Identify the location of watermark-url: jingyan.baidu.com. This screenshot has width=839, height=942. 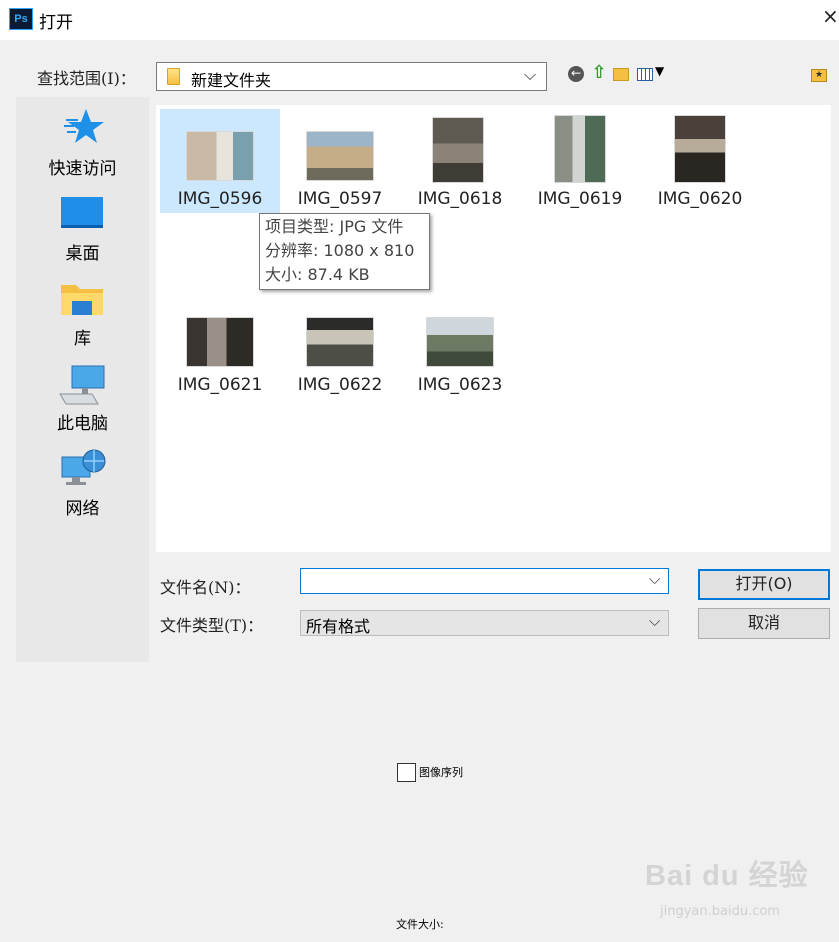
(720, 911).